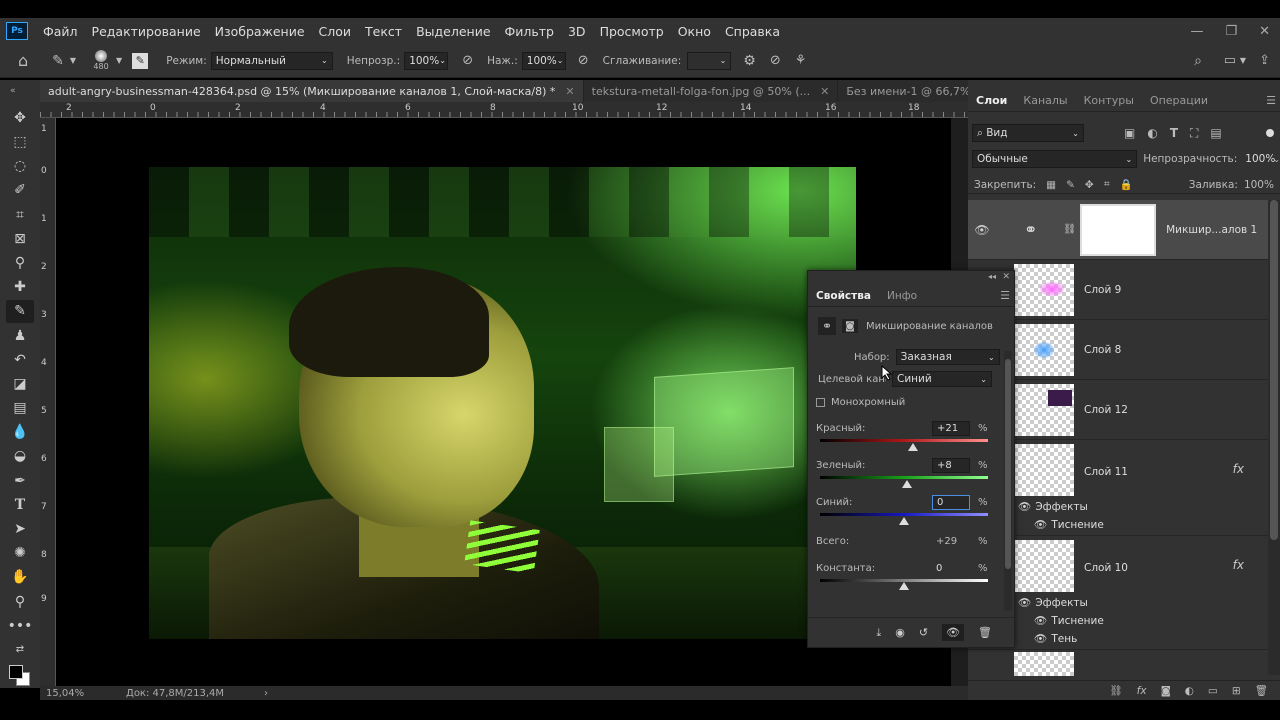 This screenshot has height=720, width=1280. I want to click on quick-select-tool-icon: ✐, so click(20, 191).